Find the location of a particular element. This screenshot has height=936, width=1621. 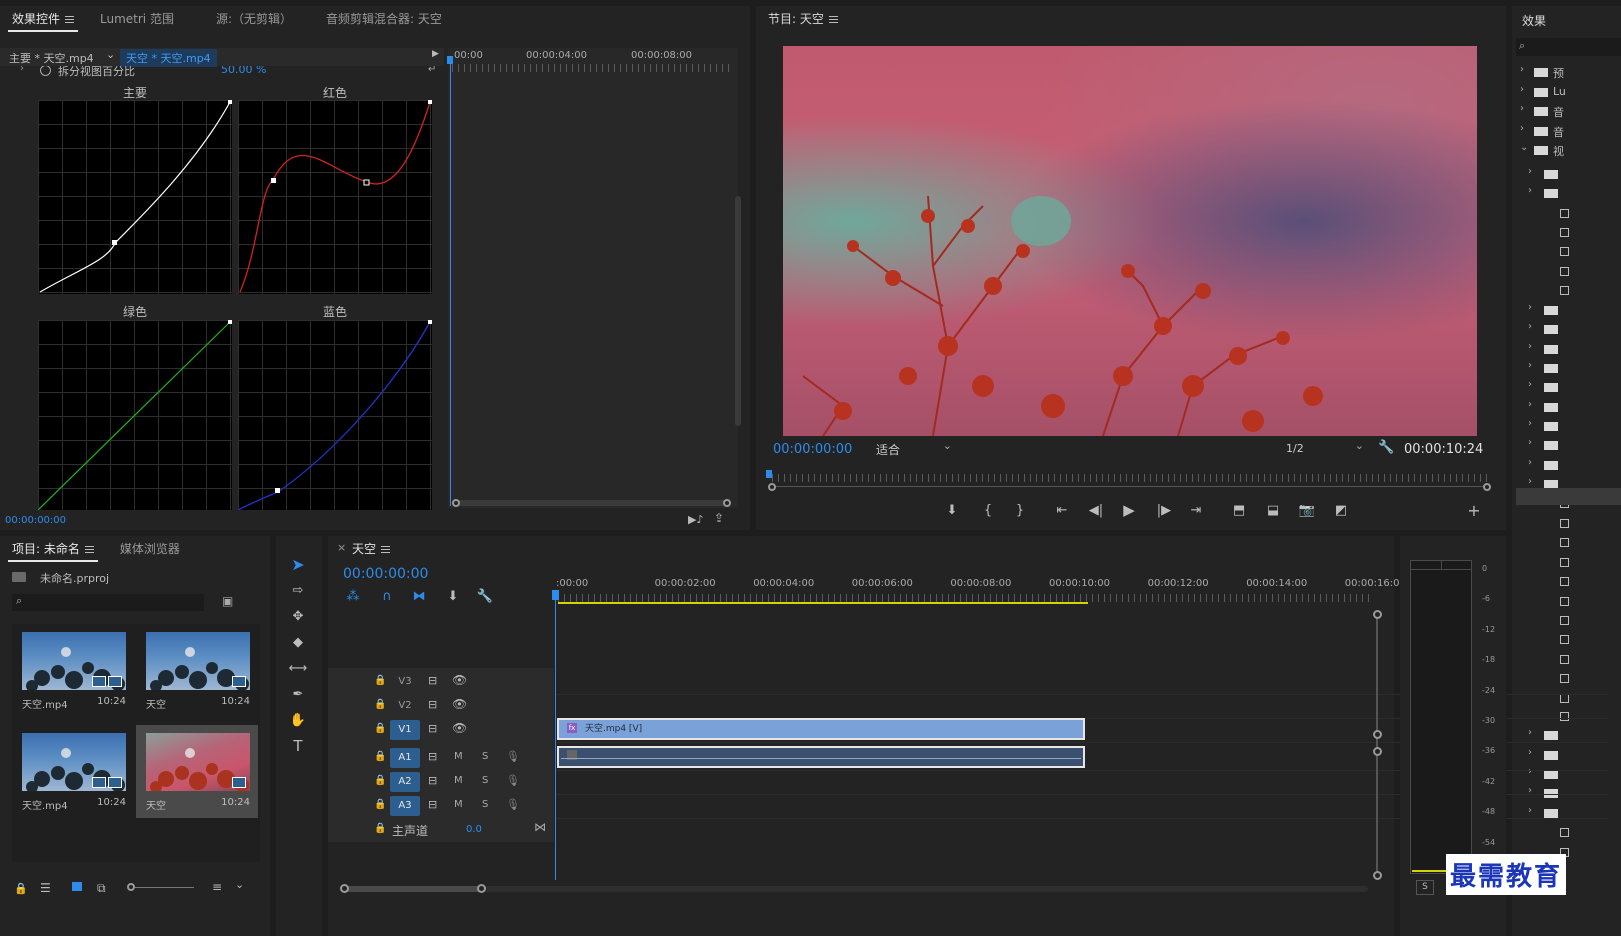

timeline-playhead-marker is located at coordinates (555, 595).